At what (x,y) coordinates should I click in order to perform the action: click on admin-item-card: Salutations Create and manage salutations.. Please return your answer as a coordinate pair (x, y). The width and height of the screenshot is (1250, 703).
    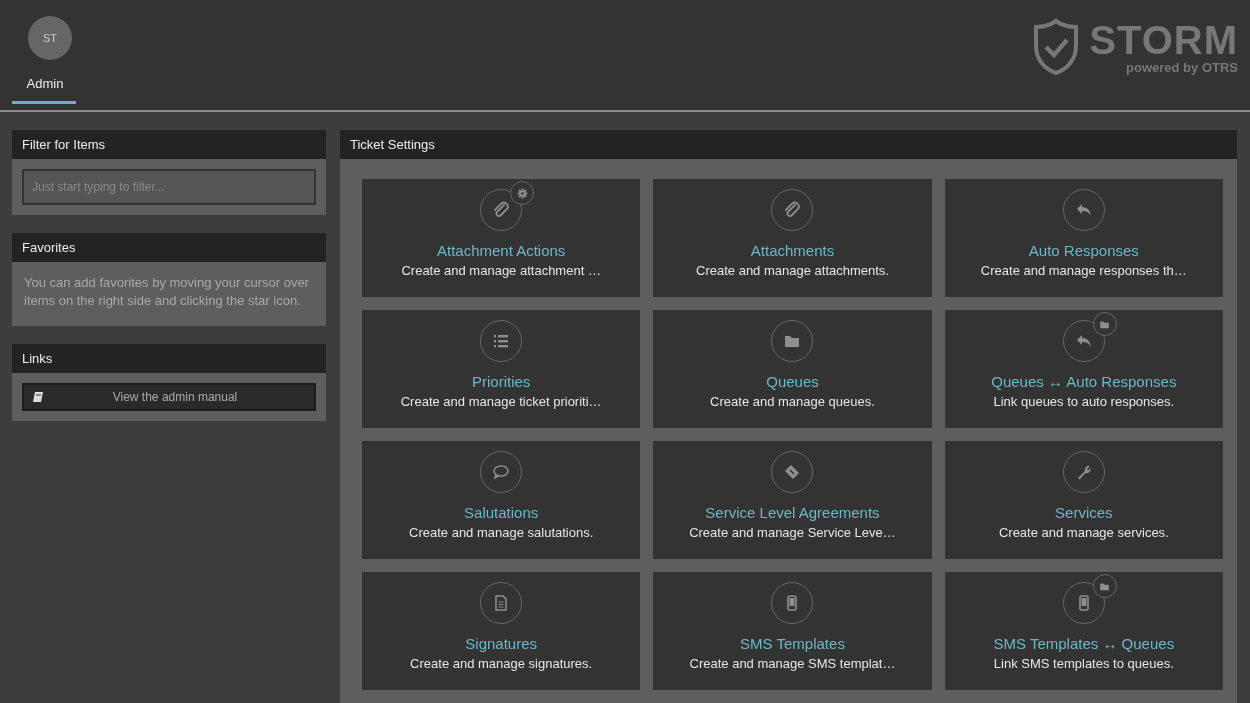
    Looking at the image, I should click on (501, 500).